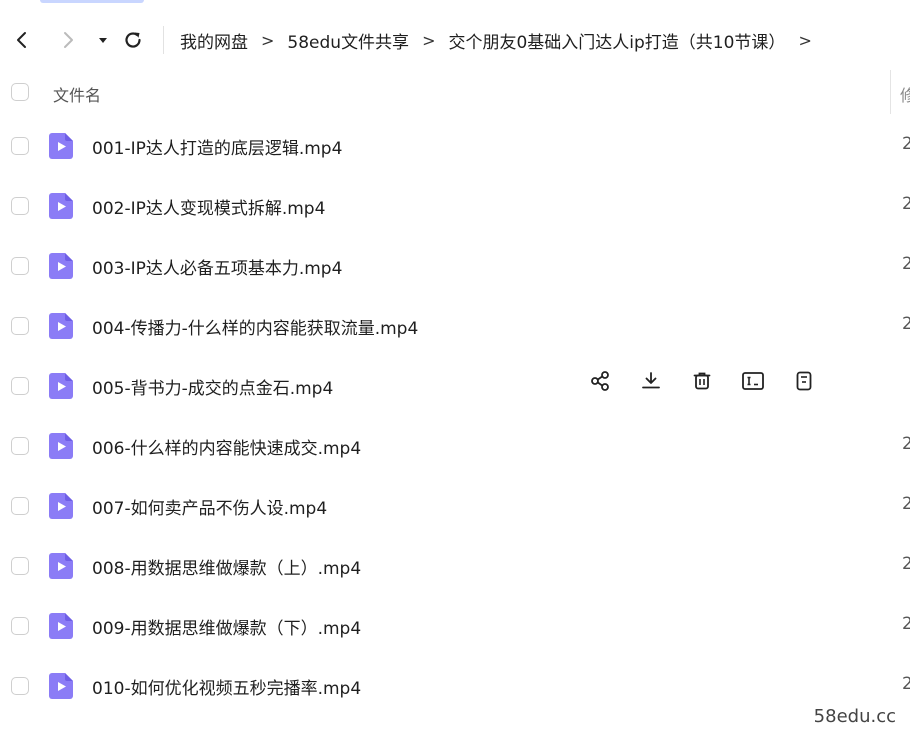  I want to click on download-button, so click(651, 381).